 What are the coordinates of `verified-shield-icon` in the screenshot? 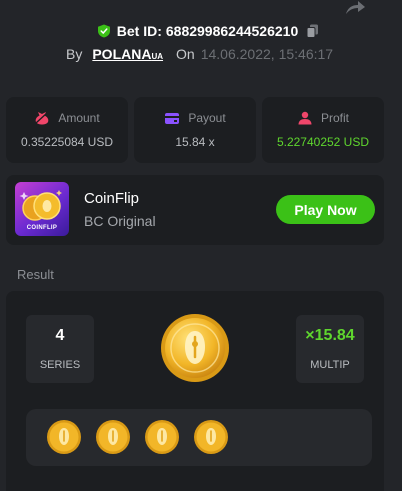 It's located at (103, 31).